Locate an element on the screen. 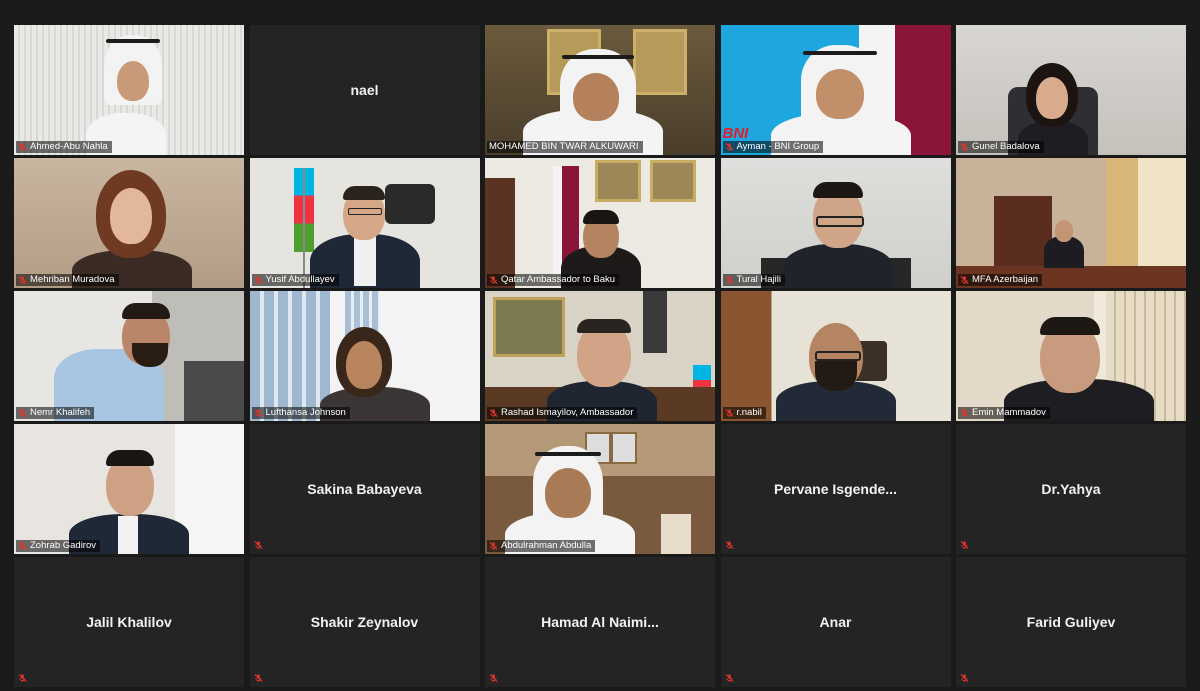  active-speaker-tile: MOHAMED BIN TWAR ALKUWARI is located at coordinates (600, 90).